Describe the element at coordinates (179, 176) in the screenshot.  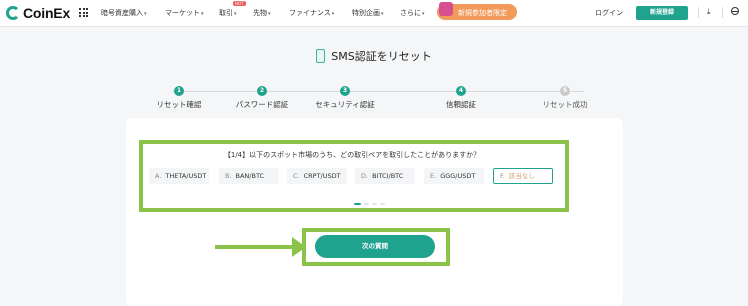
I see `answer-option-a: A. THETA/USDT` at that location.